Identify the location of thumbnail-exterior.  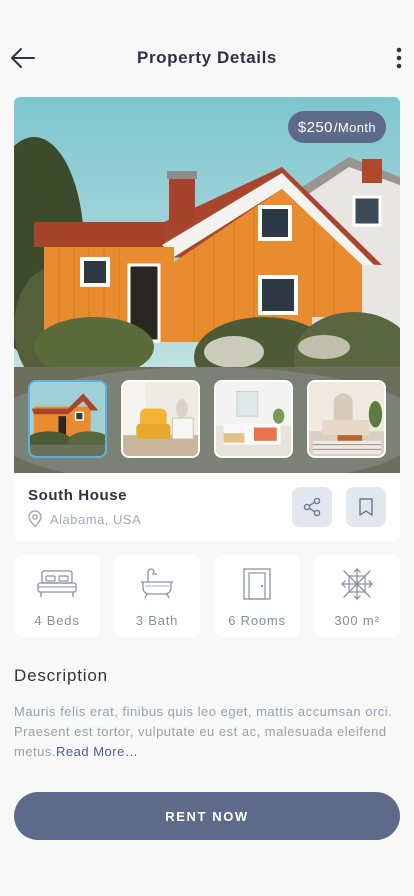
(67, 419).